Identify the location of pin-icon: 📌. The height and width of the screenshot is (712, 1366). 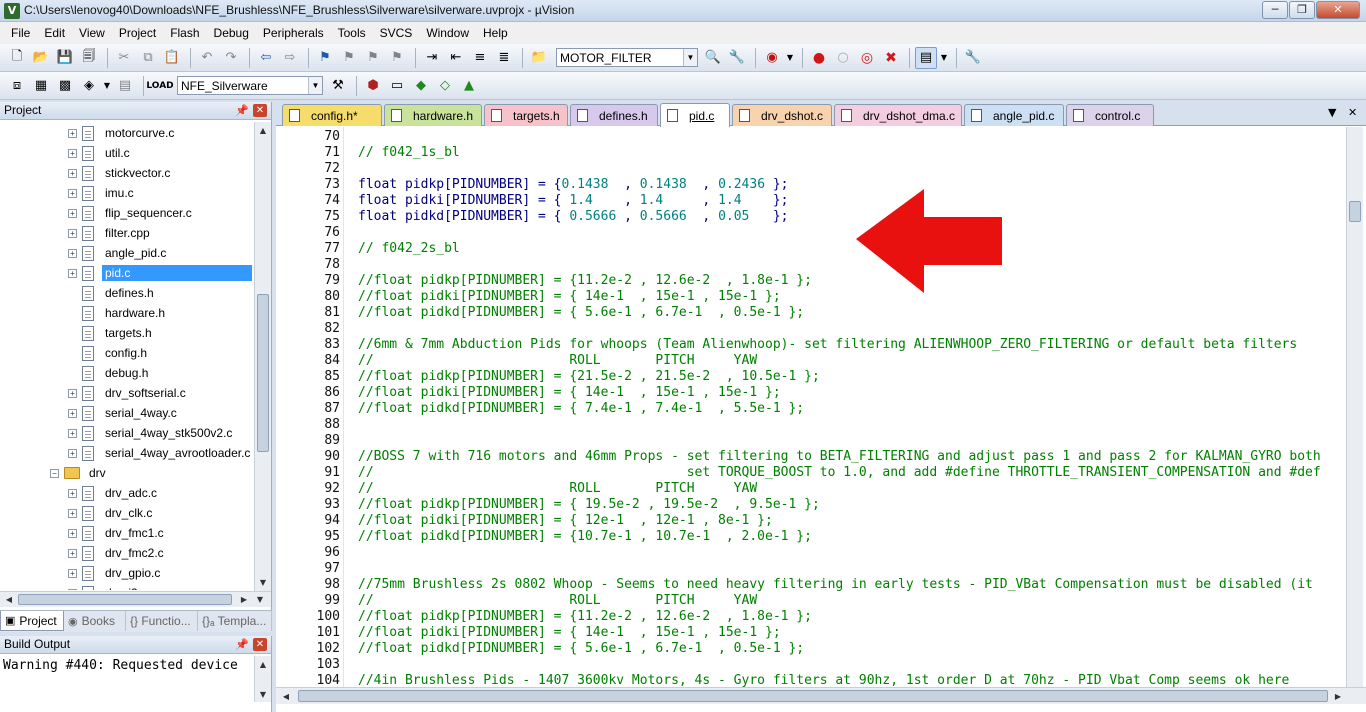
(242, 645).